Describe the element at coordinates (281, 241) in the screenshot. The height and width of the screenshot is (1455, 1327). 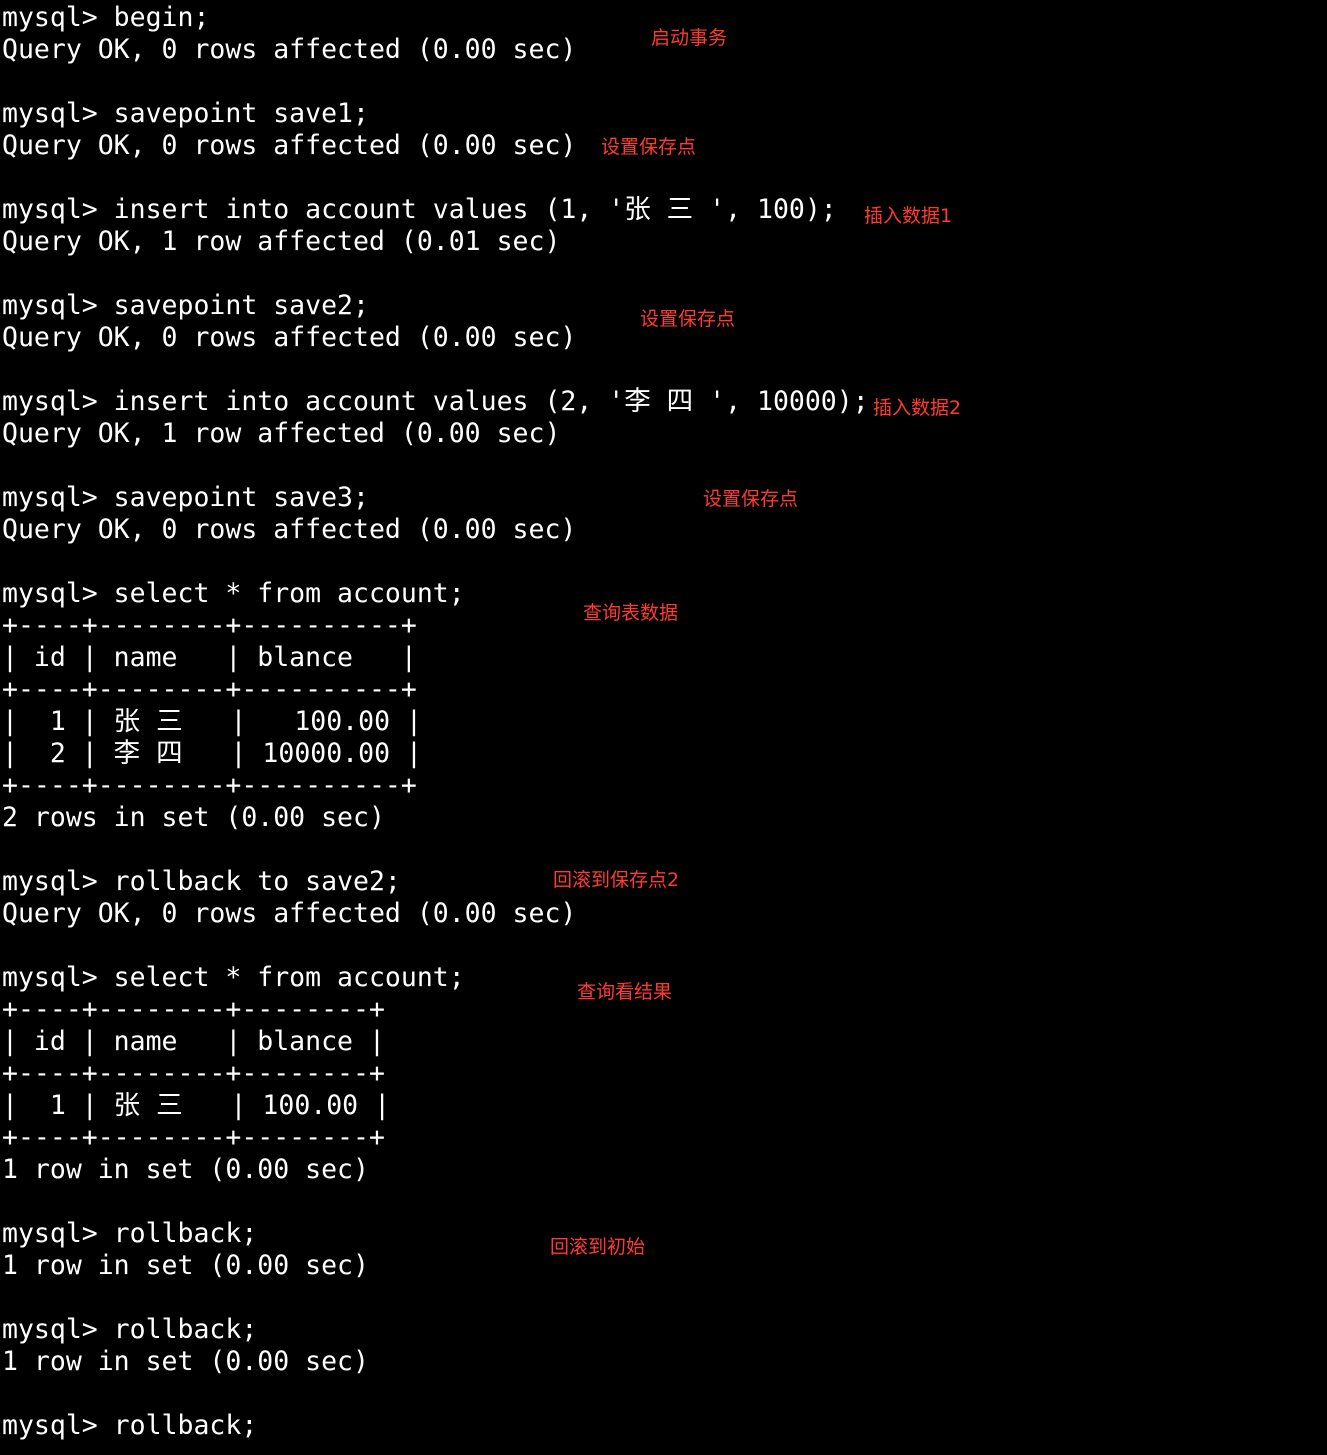
I see `terminal-line-output: Query OK, 1 row affected (0.01 sec)` at that location.